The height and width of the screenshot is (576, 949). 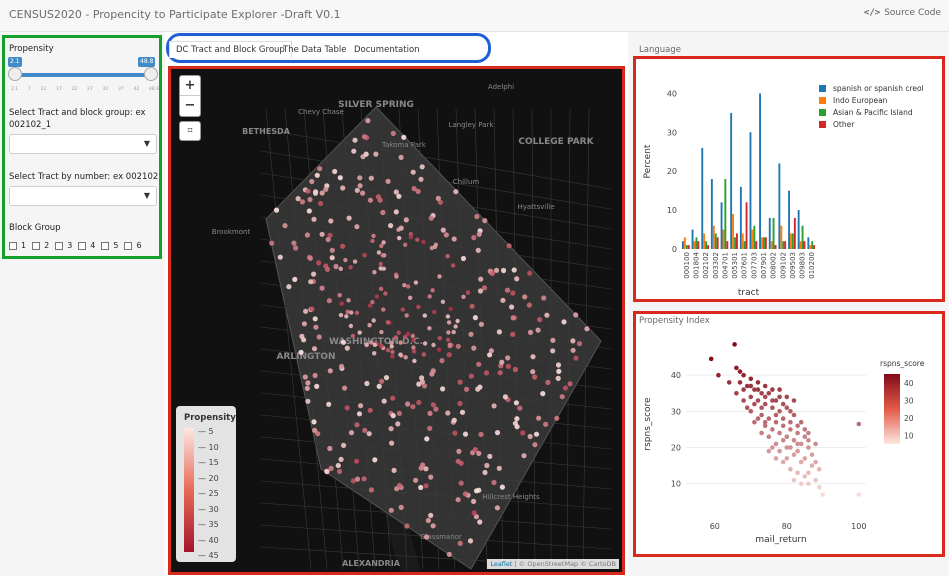 I want to click on leaflet-link: Leaflet, so click(x=501, y=564).